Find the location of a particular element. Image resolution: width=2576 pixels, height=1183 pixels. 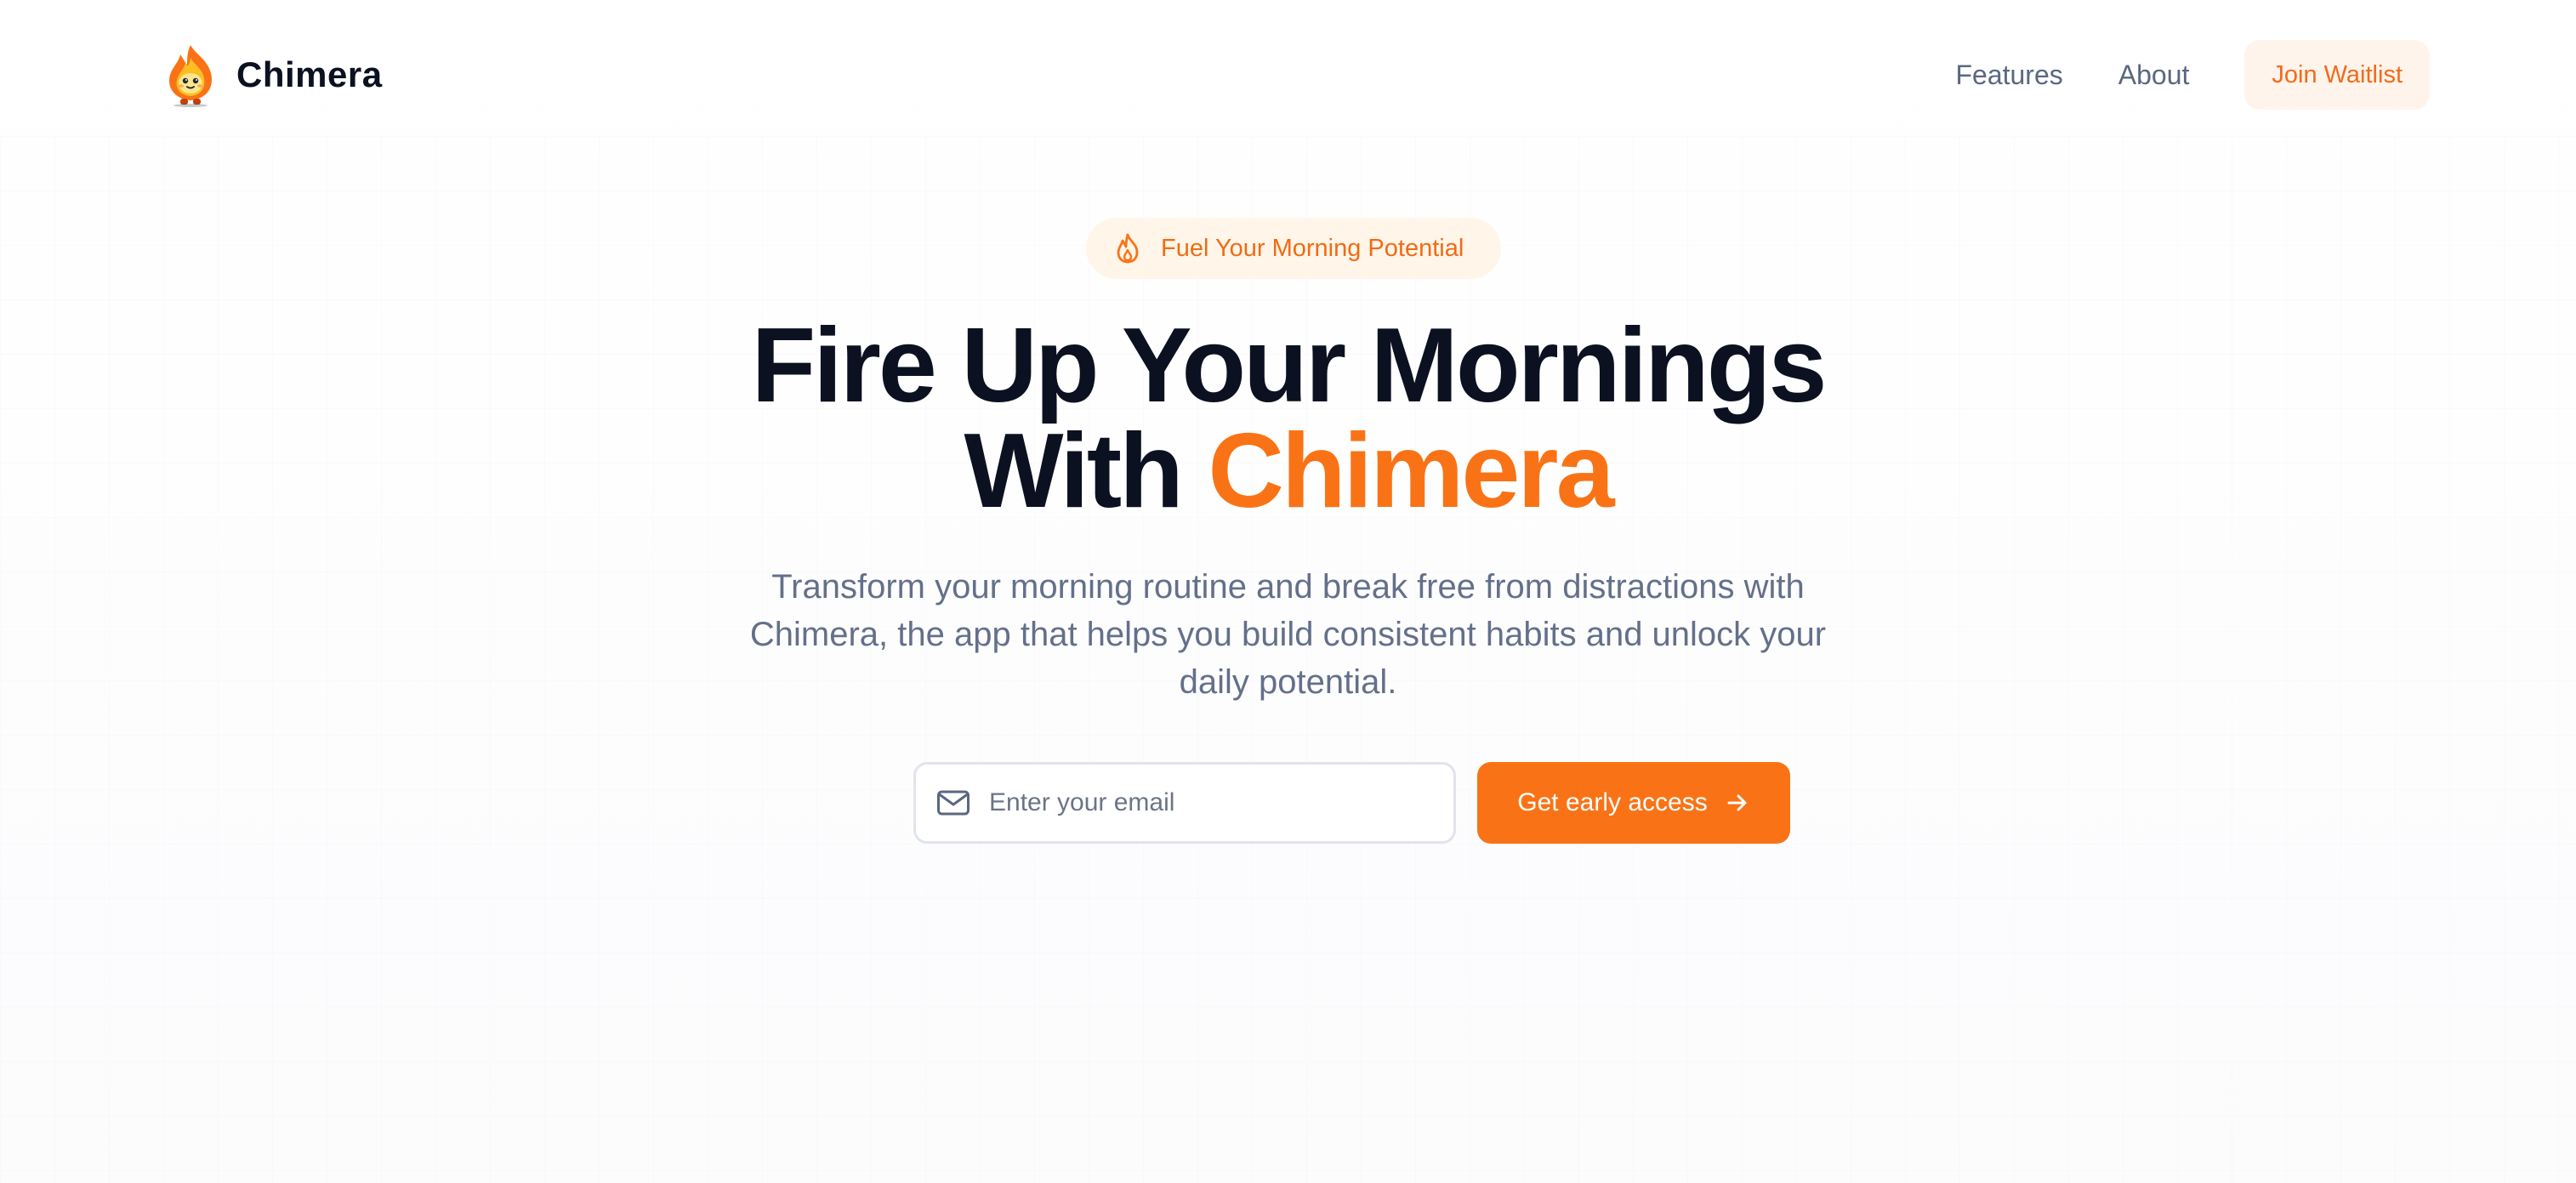

brand: Chimera is located at coordinates (272, 75).